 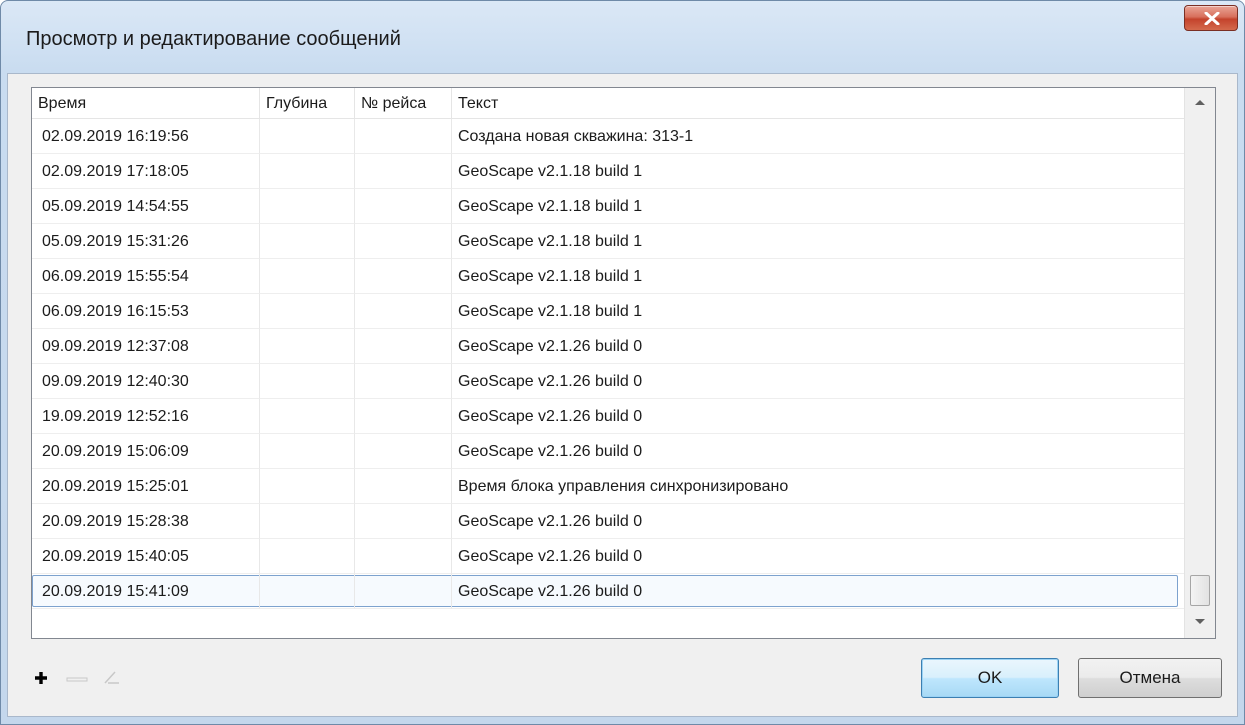 I want to click on cell-time: 20.09.2019 15:06:09, so click(x=146, y=451).